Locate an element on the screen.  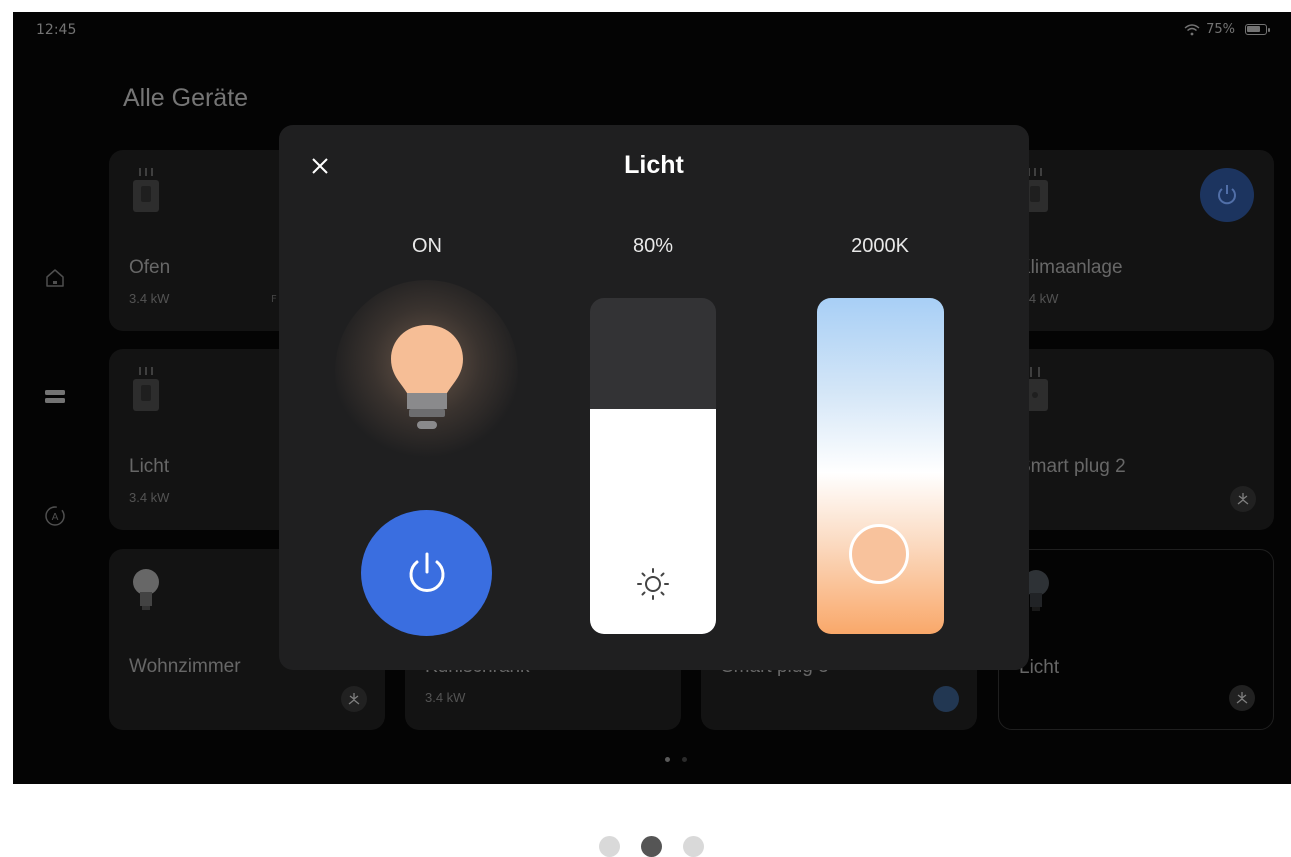
state-label: ON is located at coordinates (427, 246).